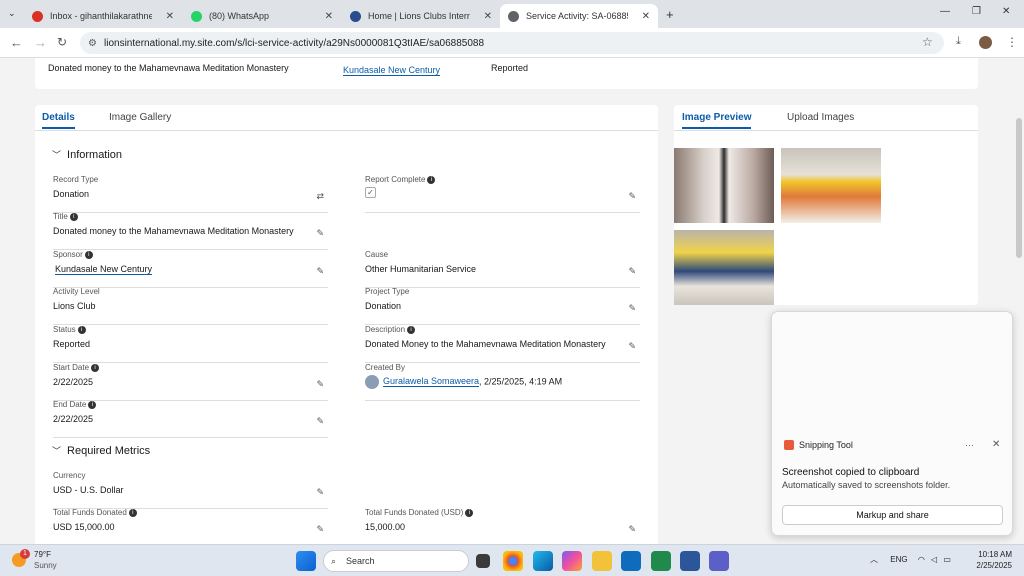 This screenshot has width=1024, height=576. What do you see at coordinates (396, 561) in the screenshot?
I see `taskbar-search: ⌕ Search` at bounding box center [396, 561].